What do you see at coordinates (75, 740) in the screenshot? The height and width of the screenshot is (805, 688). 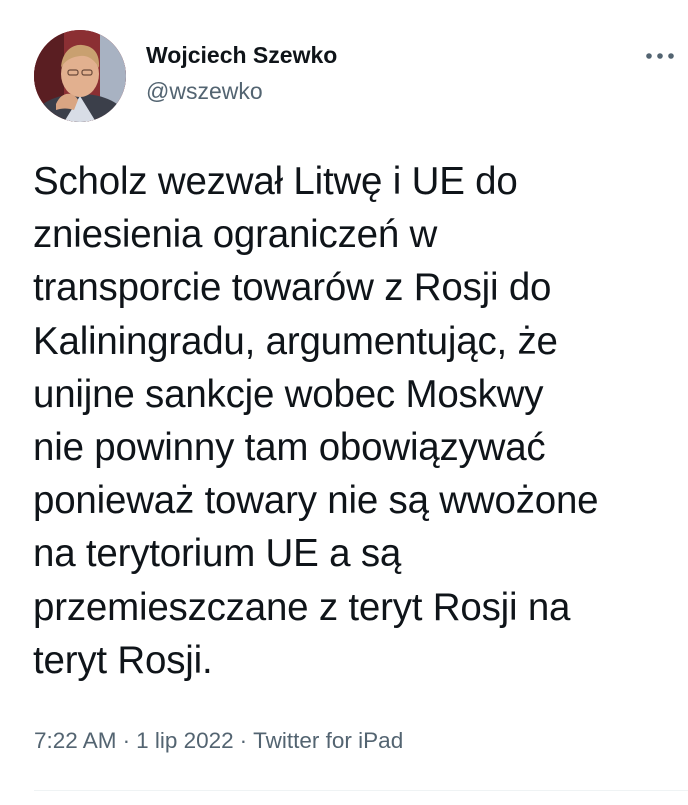 I see `tweet-time: 7:22 AM` at bounding box center [75, 740].